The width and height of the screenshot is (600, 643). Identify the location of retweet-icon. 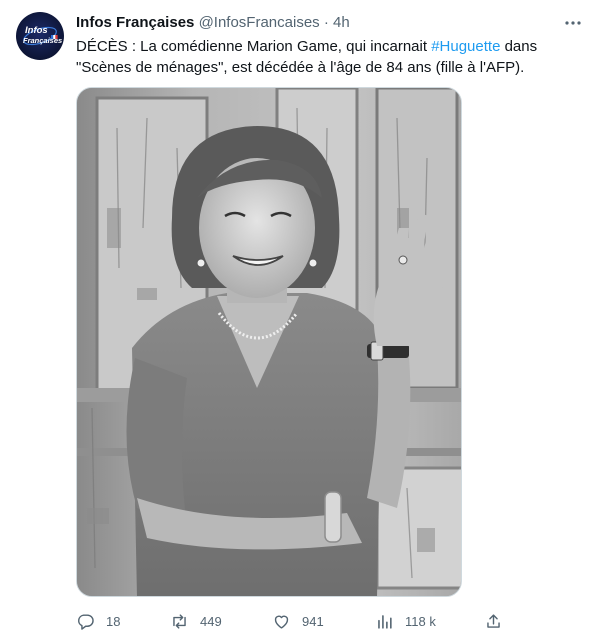
(179, 621).